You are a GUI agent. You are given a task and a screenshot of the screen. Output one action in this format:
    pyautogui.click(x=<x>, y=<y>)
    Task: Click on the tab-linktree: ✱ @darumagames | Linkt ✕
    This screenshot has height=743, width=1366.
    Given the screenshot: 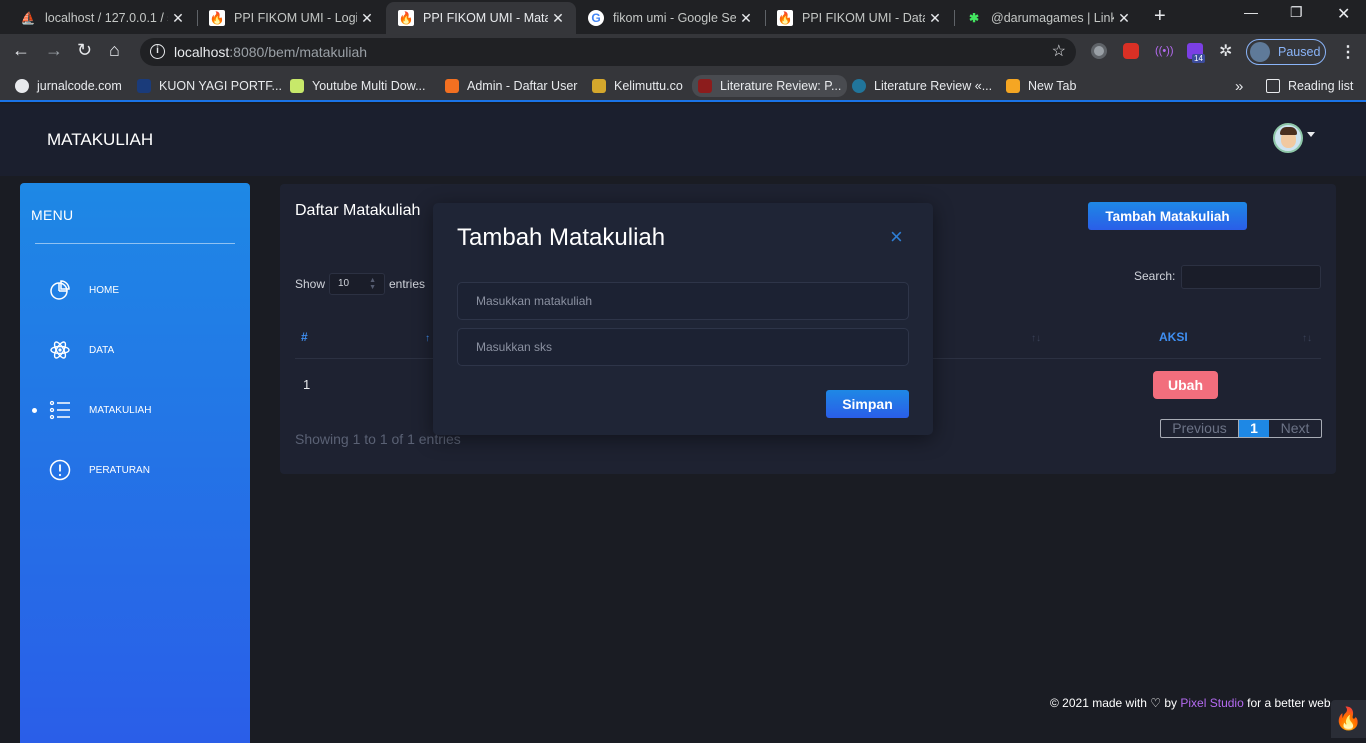 What is the action you would take?
    pyautogui.click(x=1048, y=18)
    